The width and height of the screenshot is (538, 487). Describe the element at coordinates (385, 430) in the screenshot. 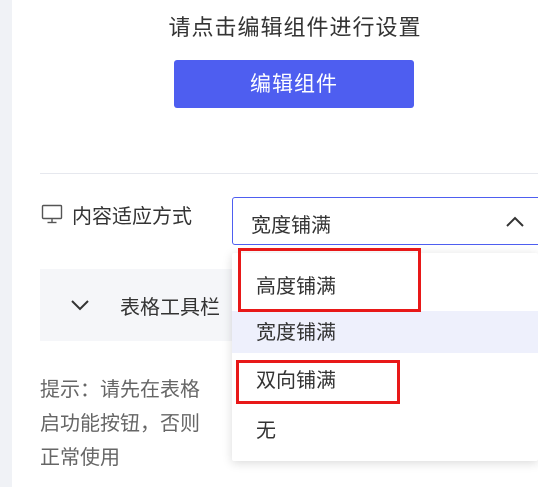

I see `option-none: 无` at that location.